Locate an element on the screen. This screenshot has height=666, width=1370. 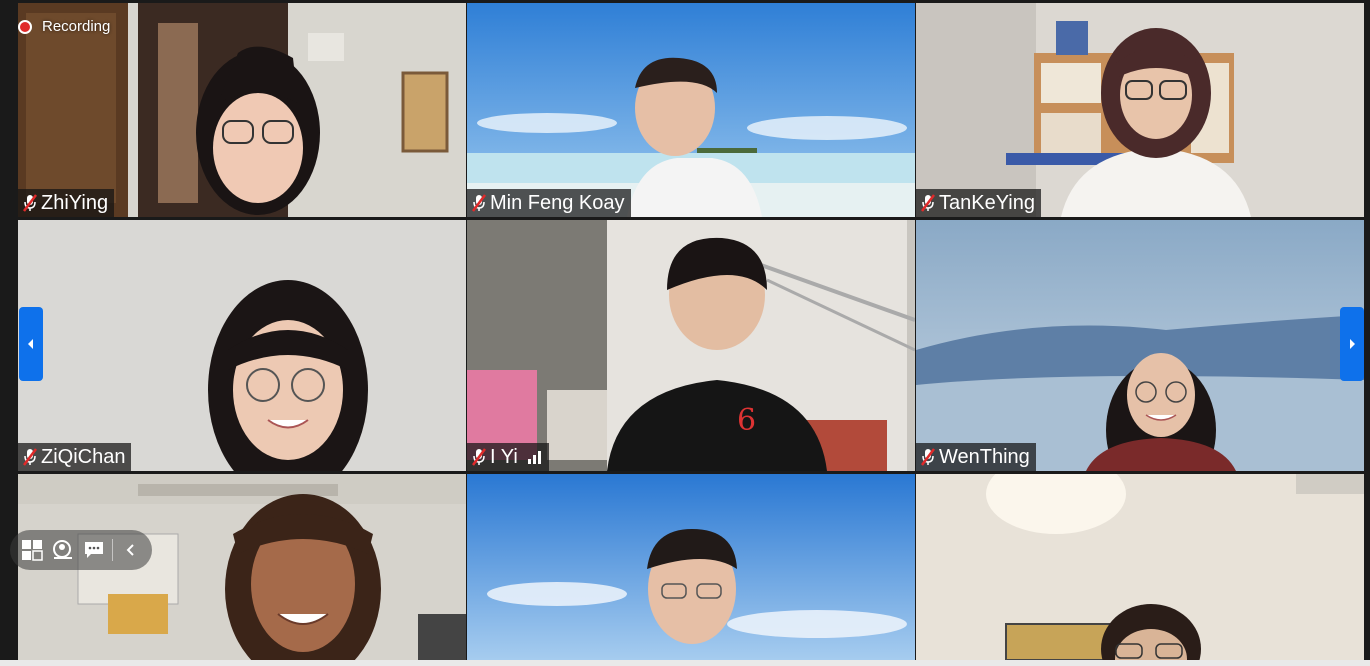
collapse-toolbar-button is located at coordinates (131, 550).